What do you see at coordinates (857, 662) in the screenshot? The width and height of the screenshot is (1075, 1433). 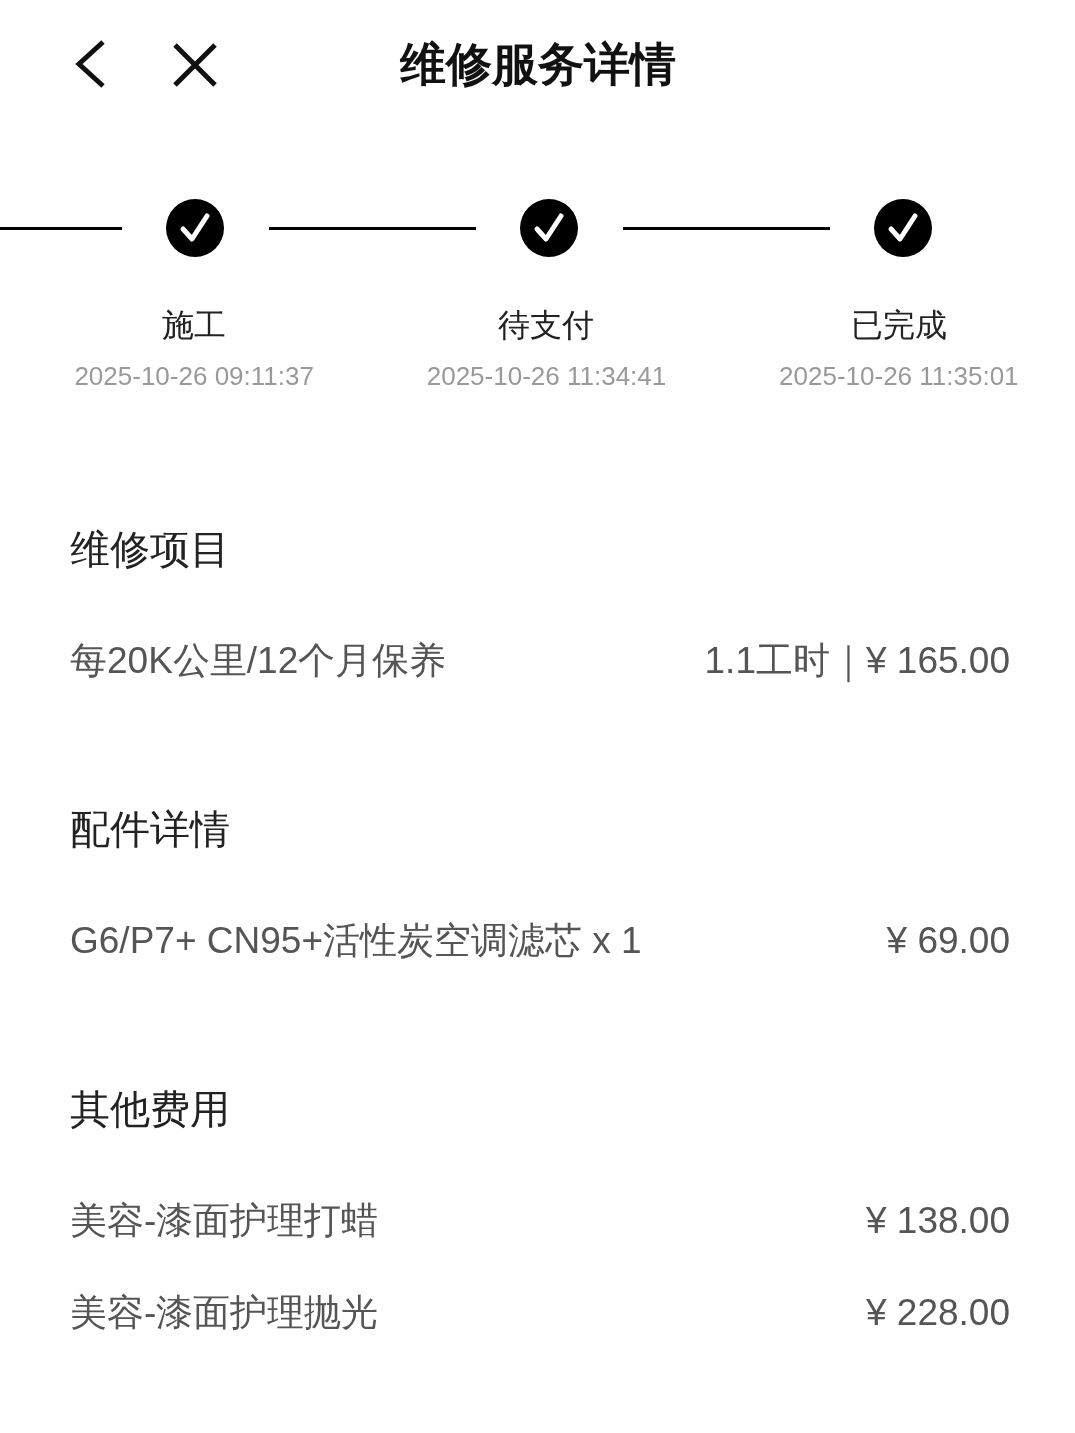 I see `item-price: 1.1工时｜¥ 165.00` at bounding box center [857, 662].